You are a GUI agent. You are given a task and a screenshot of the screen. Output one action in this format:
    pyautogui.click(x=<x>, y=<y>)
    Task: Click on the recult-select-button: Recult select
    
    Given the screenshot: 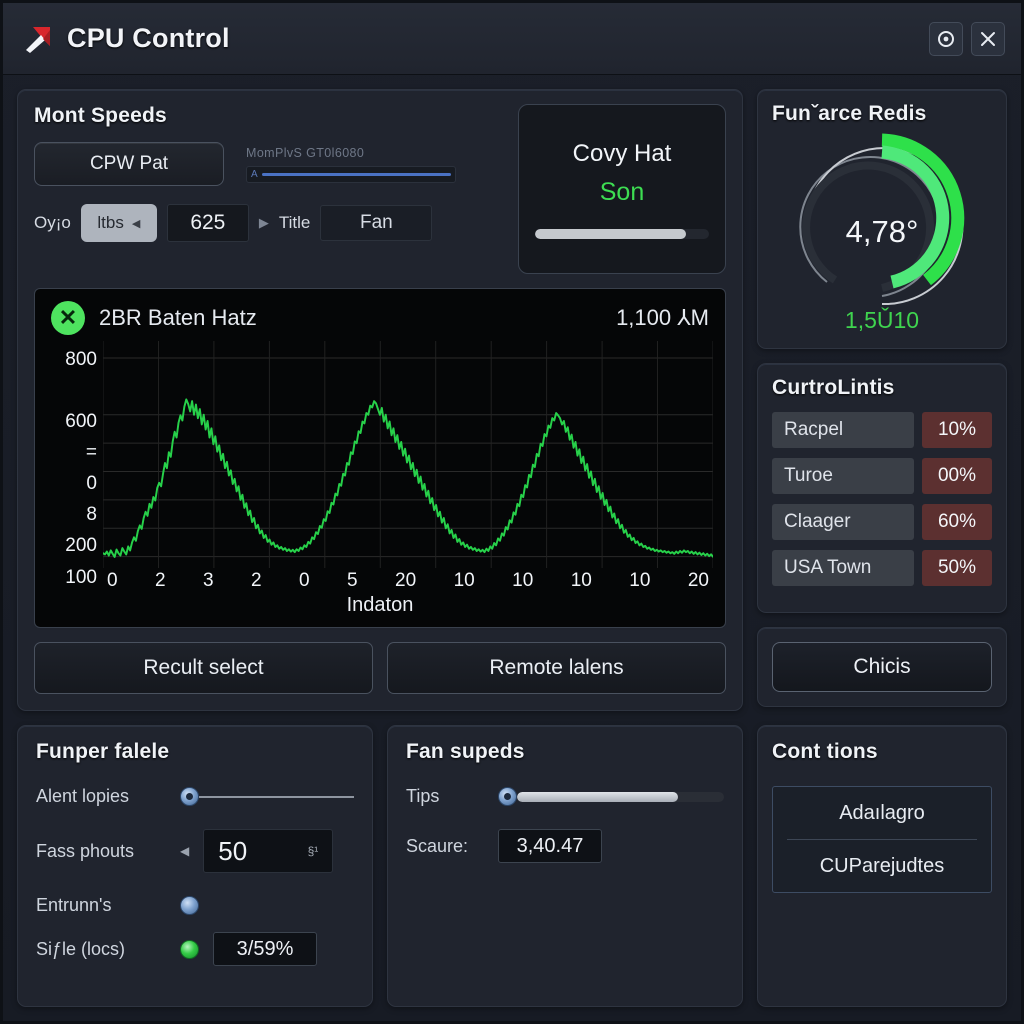 What is the action you would take?
    pyautogui.click(x=203, y=668)
    